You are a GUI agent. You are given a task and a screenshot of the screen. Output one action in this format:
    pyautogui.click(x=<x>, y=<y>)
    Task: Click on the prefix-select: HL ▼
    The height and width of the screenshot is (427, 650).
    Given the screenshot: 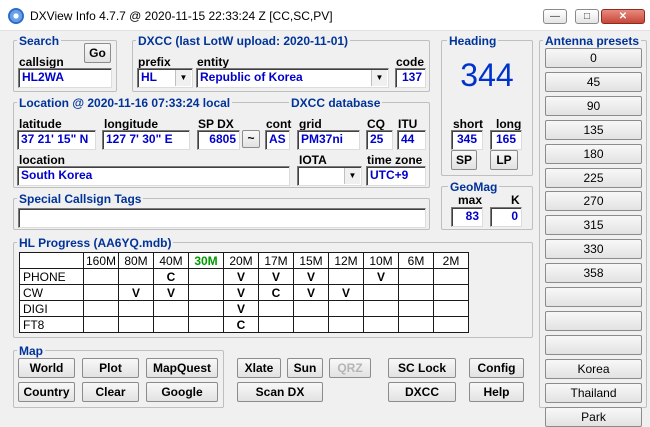 What is the action you would take?
    pyautogui.click(x=165, y=78)
    